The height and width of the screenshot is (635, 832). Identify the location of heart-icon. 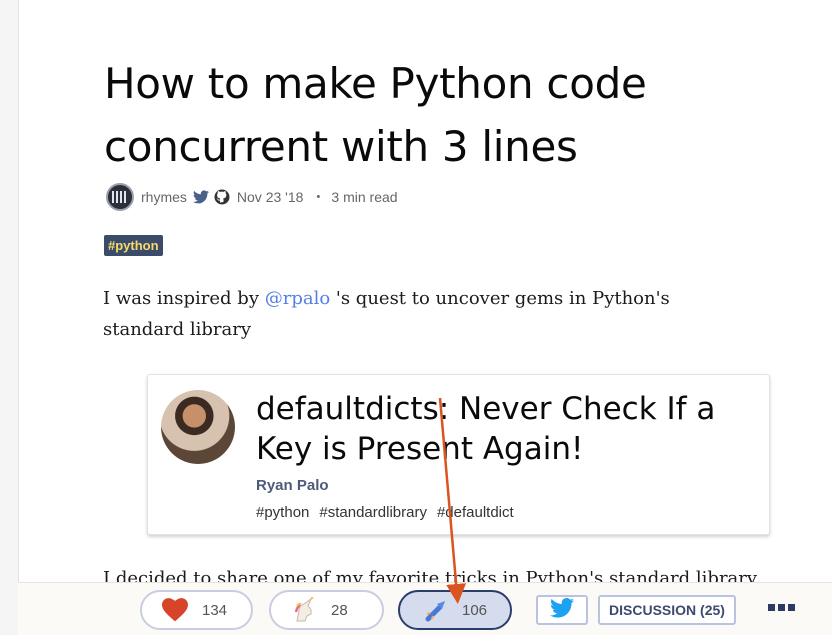
(175, 610).